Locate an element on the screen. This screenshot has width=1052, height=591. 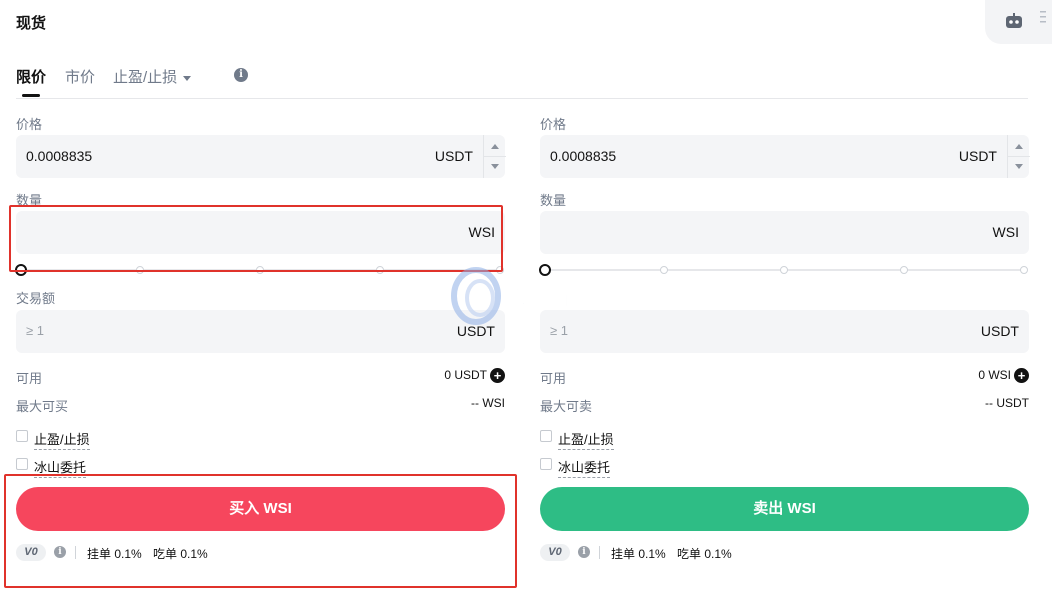
sell-available-value: 0 WSI is located at coordinates (994, 375).